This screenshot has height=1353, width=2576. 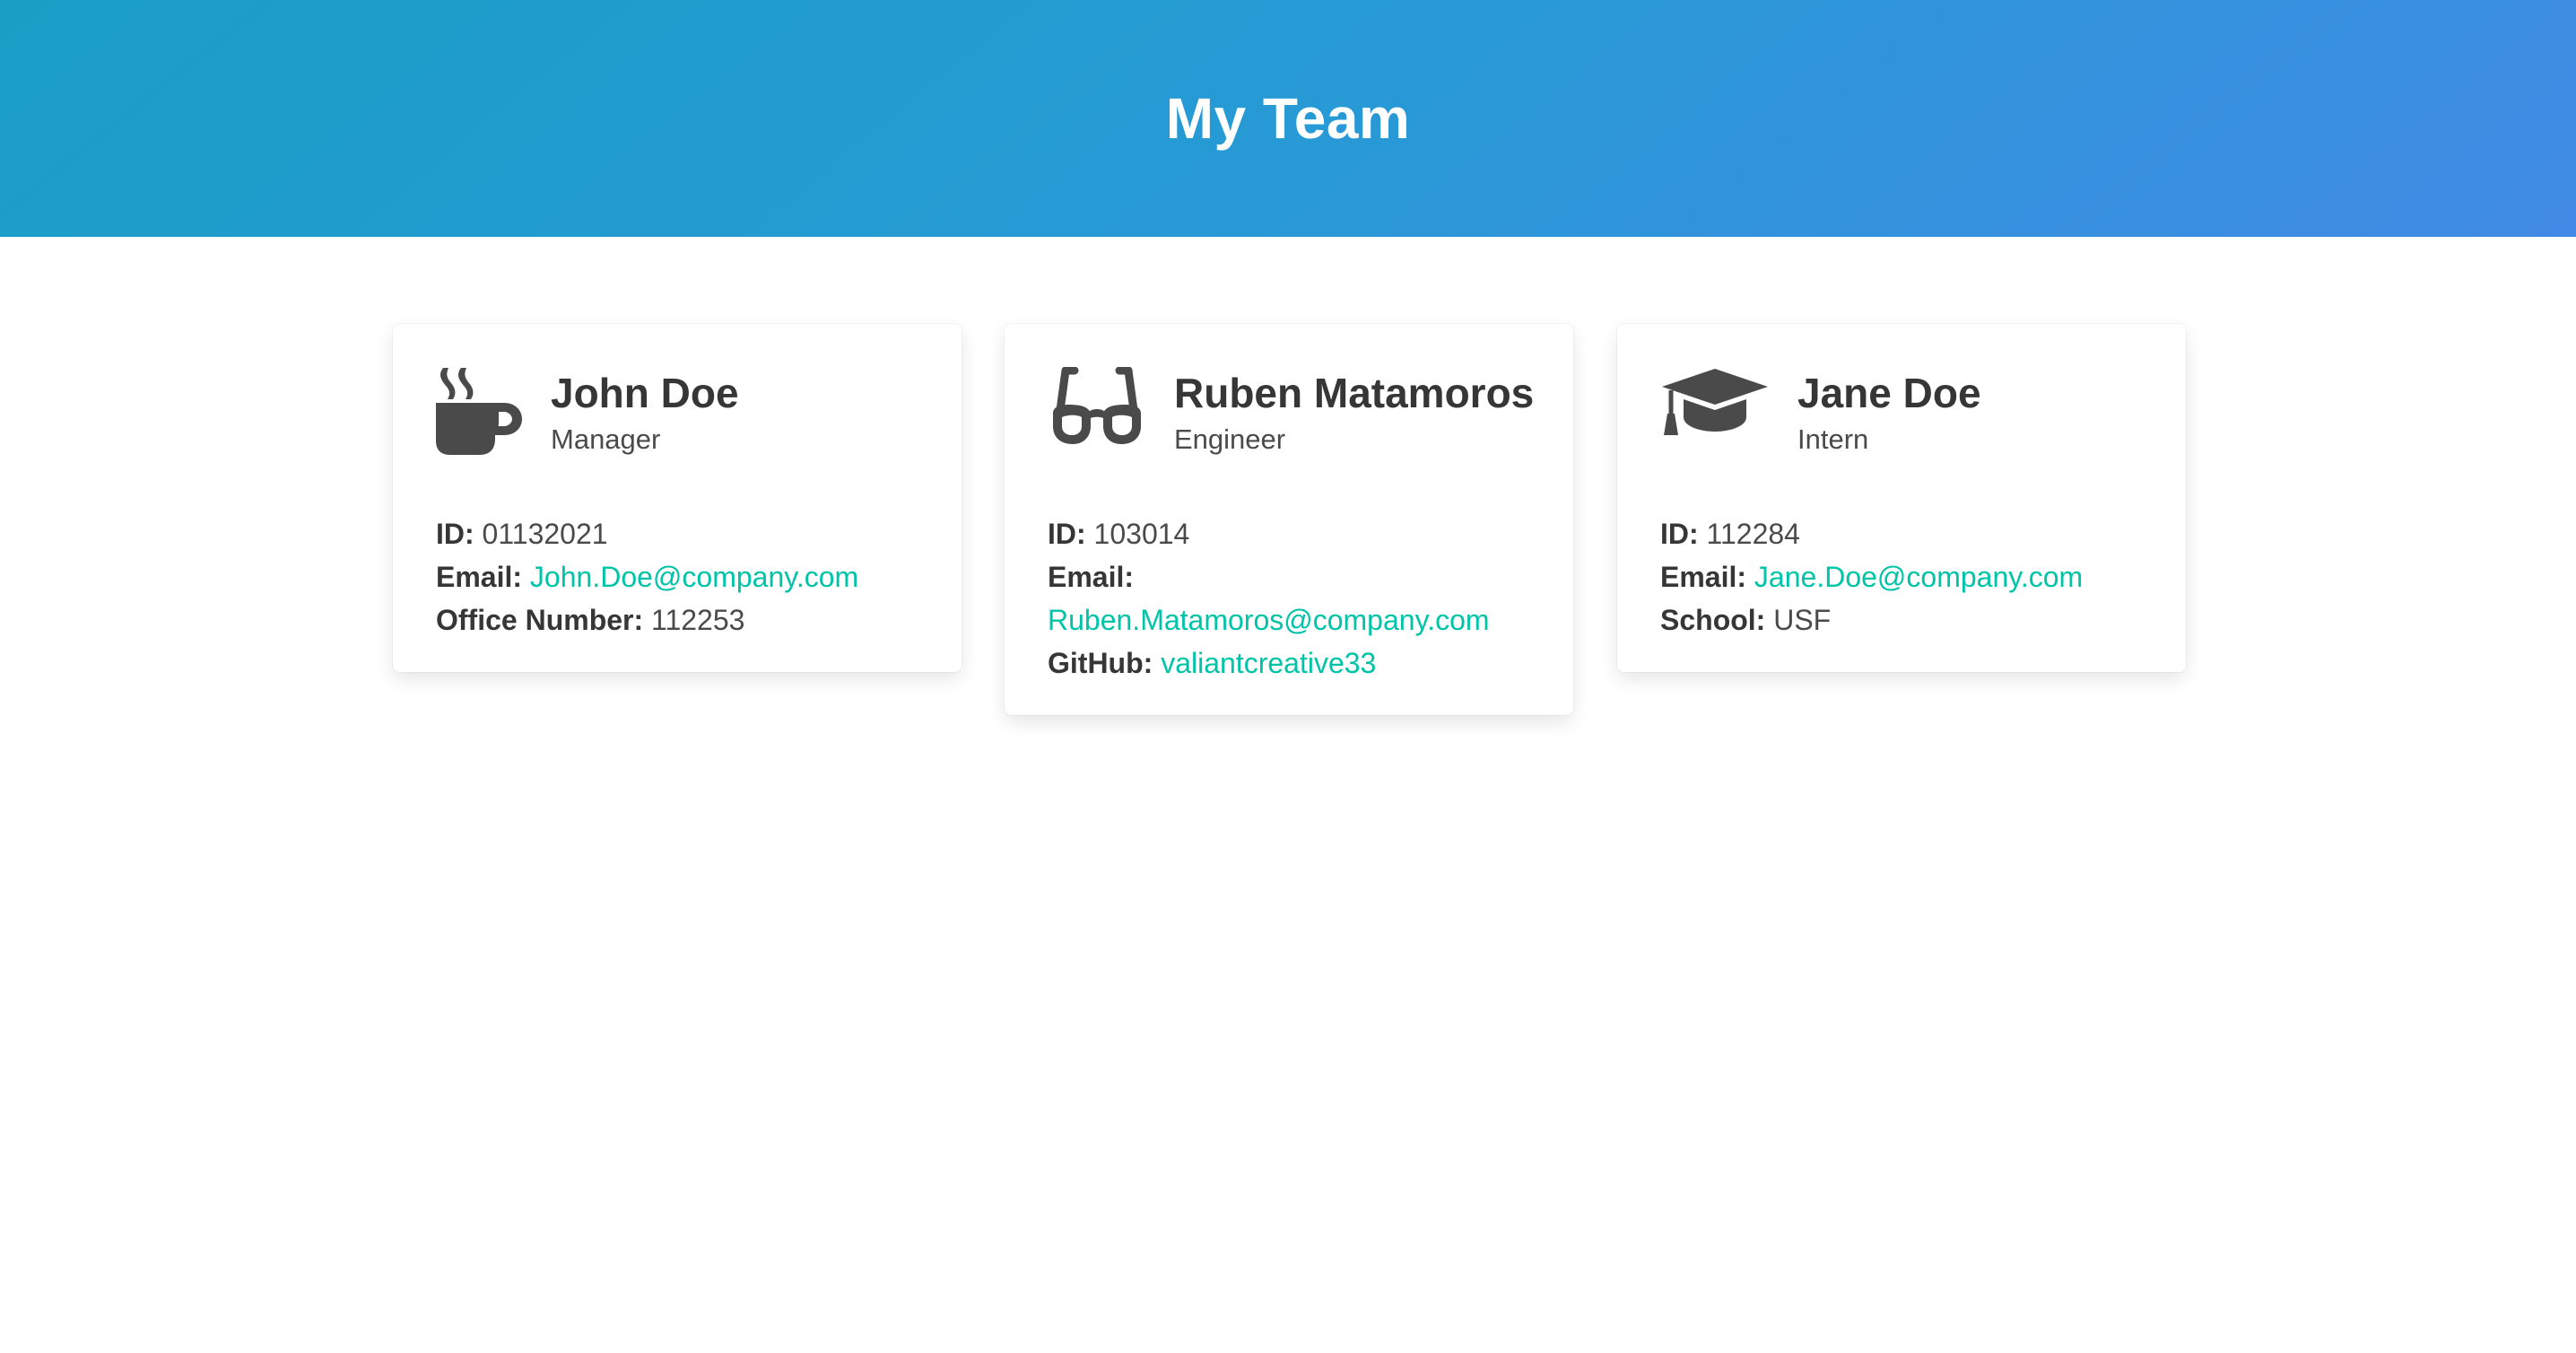 What do you see at coordinates (1100, 663) in the screenshot?
I see `github-label: GitHub:` at bounding box center [1100, 663].